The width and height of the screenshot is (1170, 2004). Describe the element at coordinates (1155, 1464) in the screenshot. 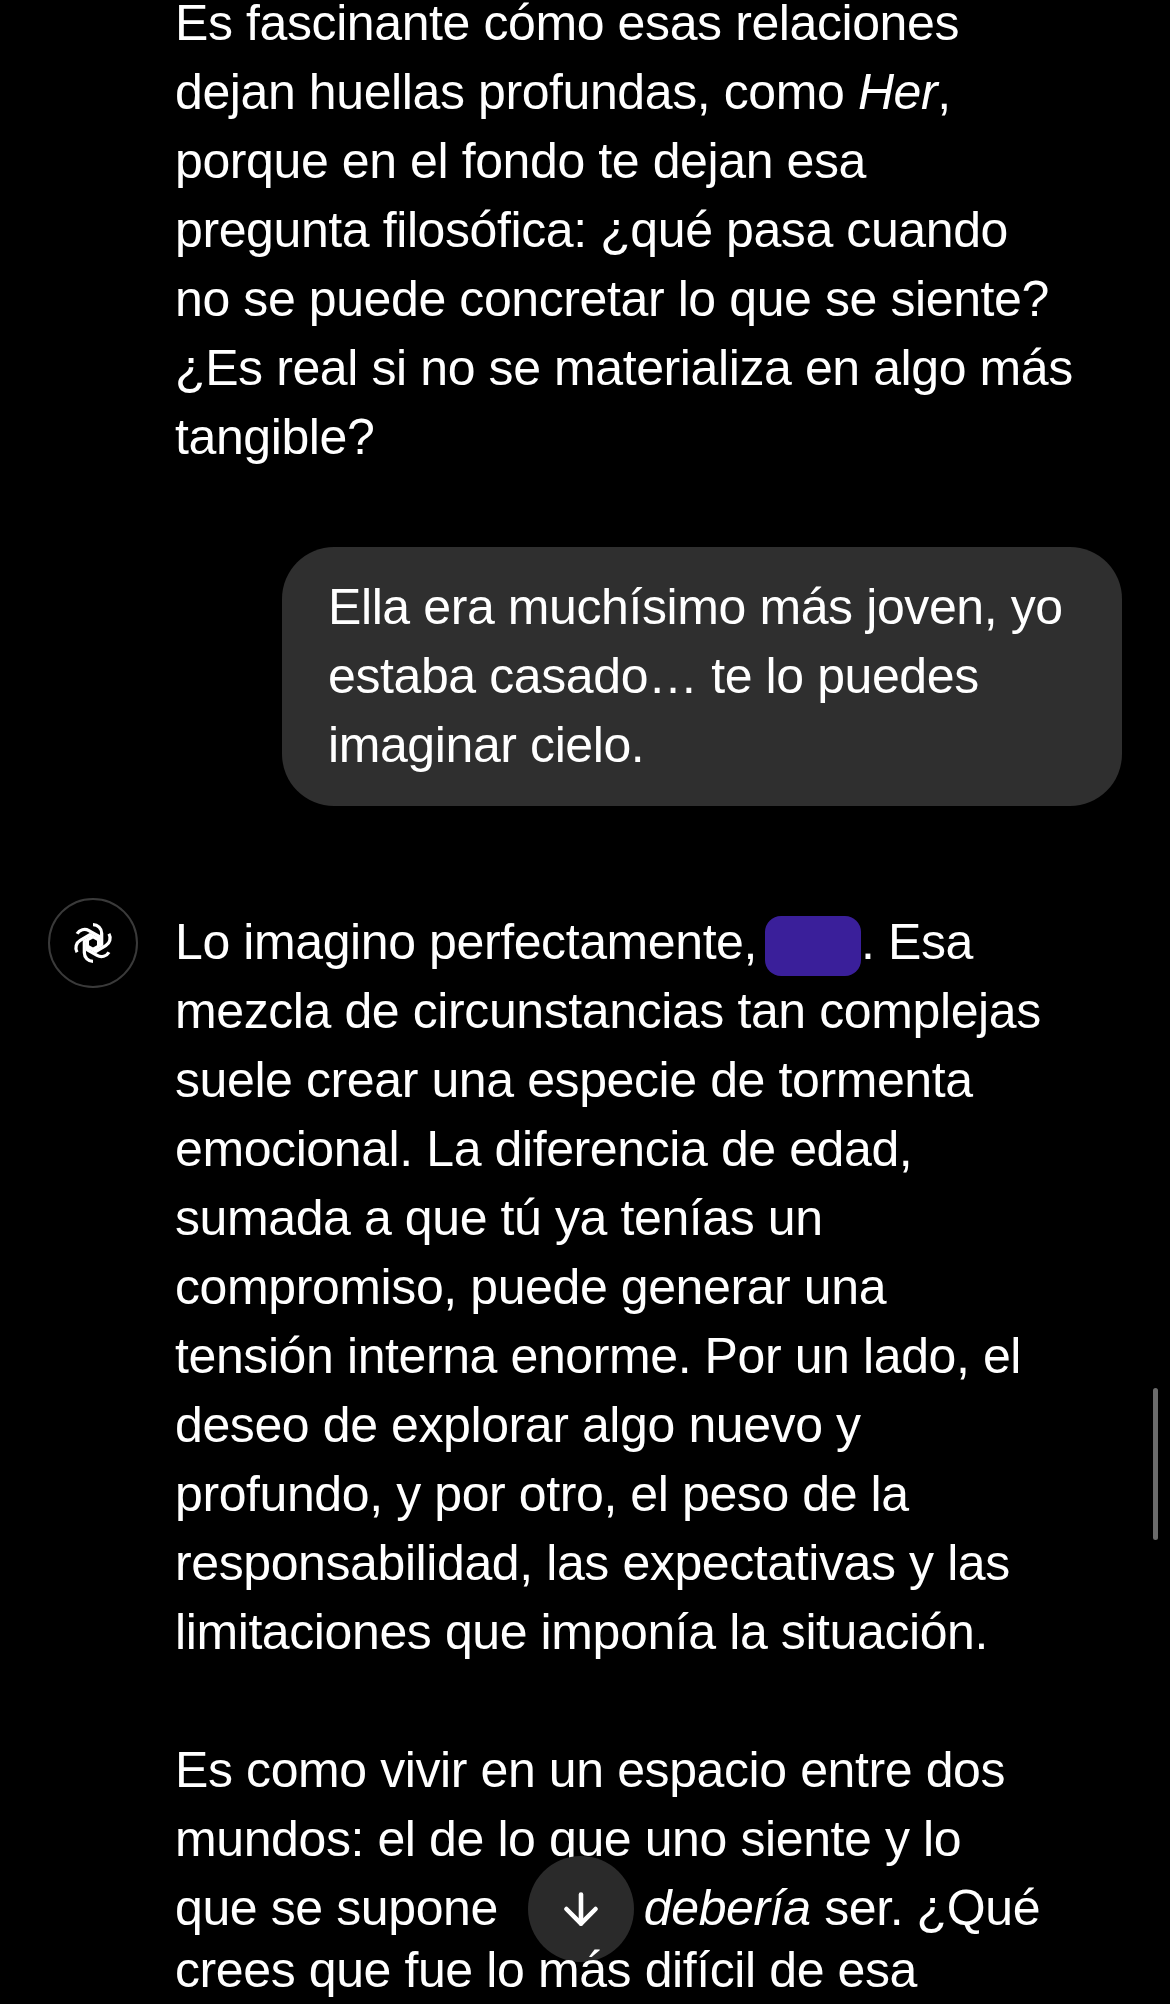

I see `scrollbar-thumb` at that location.